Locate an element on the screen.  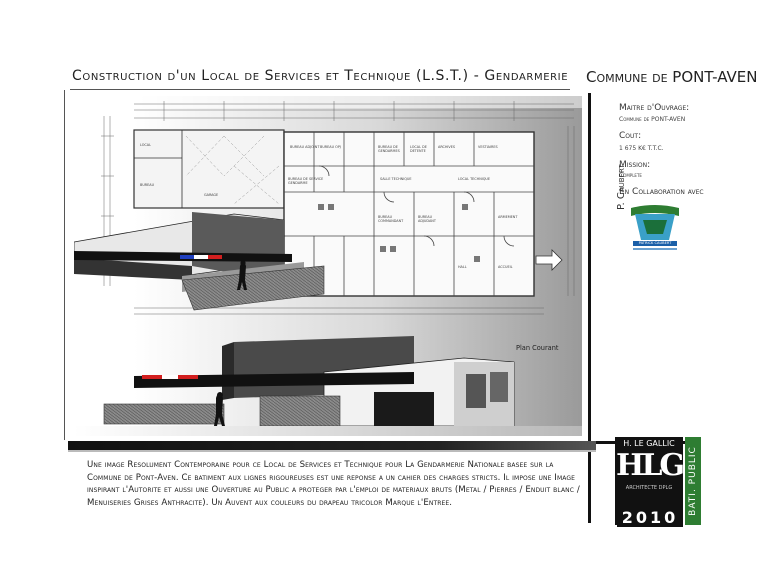
sidebar-divider is located at coordinates (589, 308).